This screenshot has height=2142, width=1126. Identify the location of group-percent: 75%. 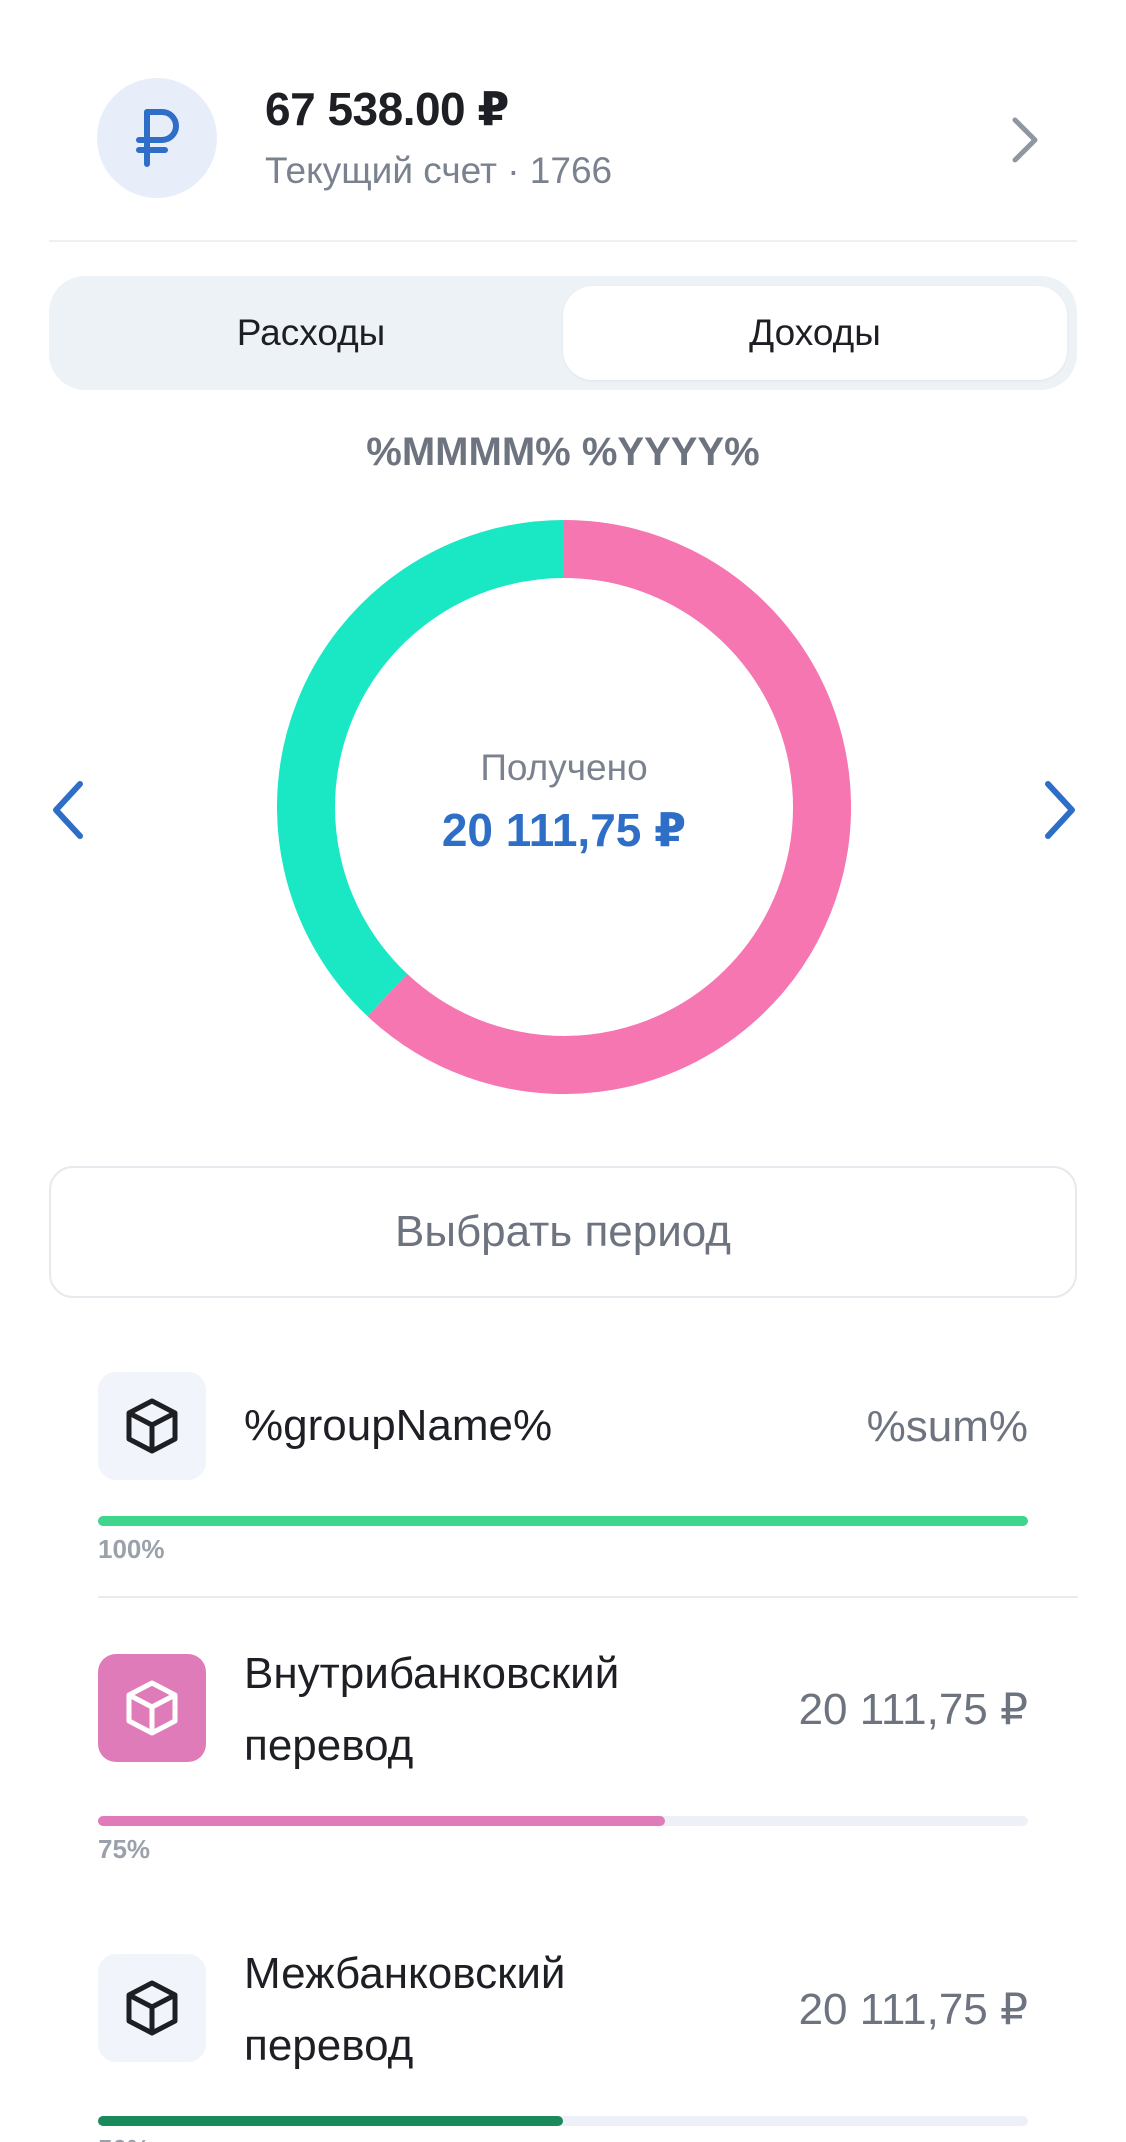
(124, 1849).